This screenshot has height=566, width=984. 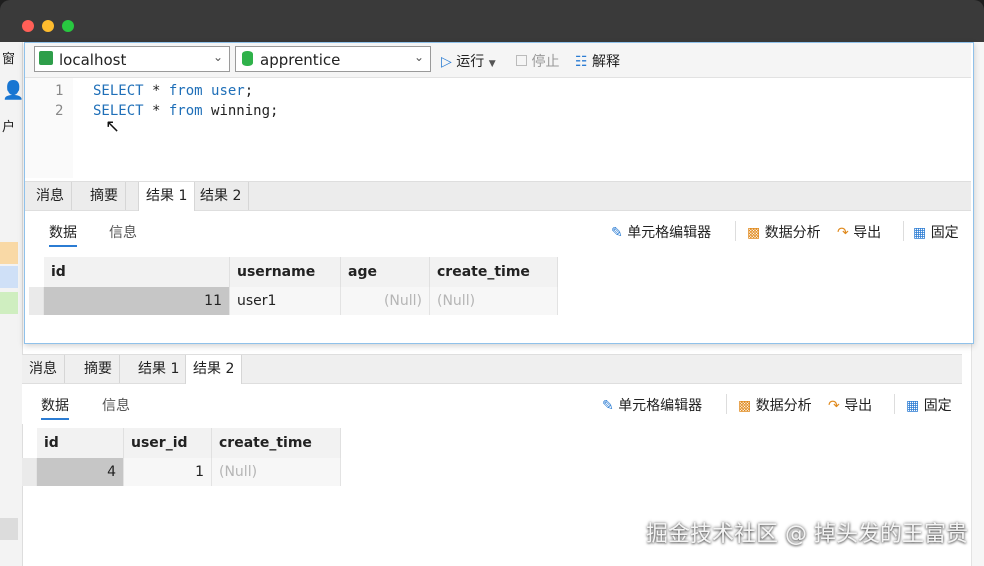 What do you see at coordinates (49, 128) in the screenshot?
I see `line-gutter` at bounding box center [49, 128].